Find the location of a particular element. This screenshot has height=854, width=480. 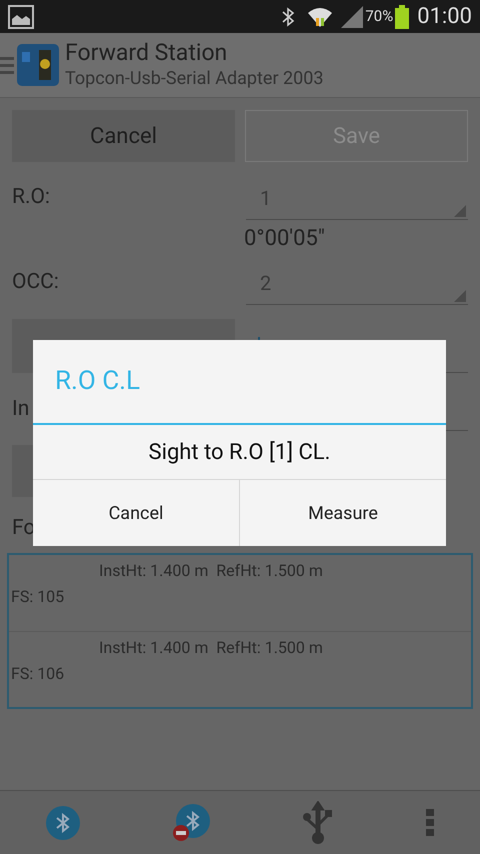

occ-label: OCC: is located at coordinates (35, 282).